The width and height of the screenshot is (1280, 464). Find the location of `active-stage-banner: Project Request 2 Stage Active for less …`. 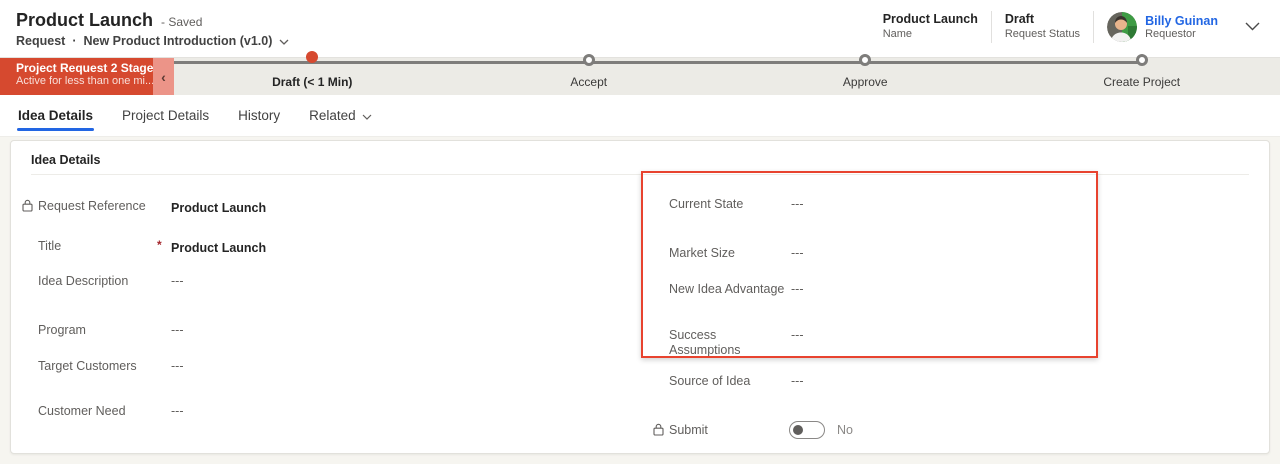

active-stage-banner: Project Request 2 Stage Active for less … is located at coordinates (87, 76).